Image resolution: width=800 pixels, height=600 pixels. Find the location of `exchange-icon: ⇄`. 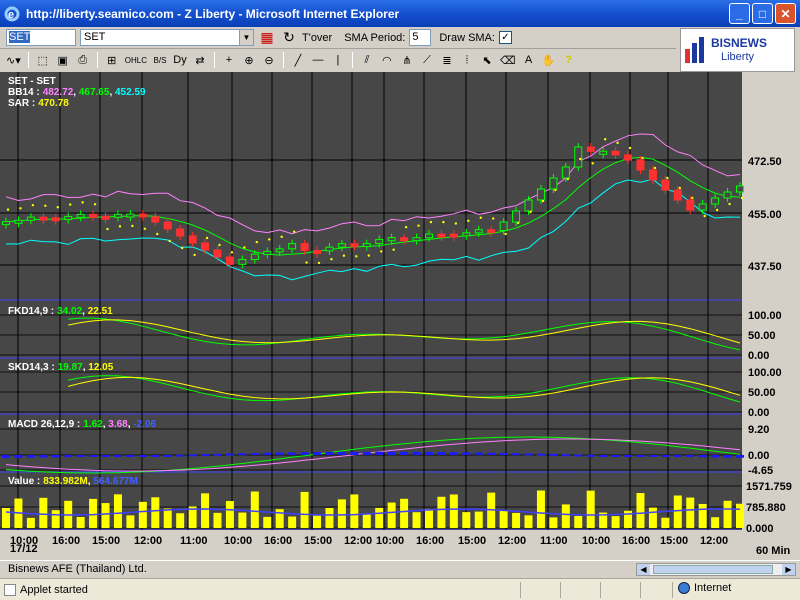

exchange-icon: ⇄ is located at coordinates (200, 60).